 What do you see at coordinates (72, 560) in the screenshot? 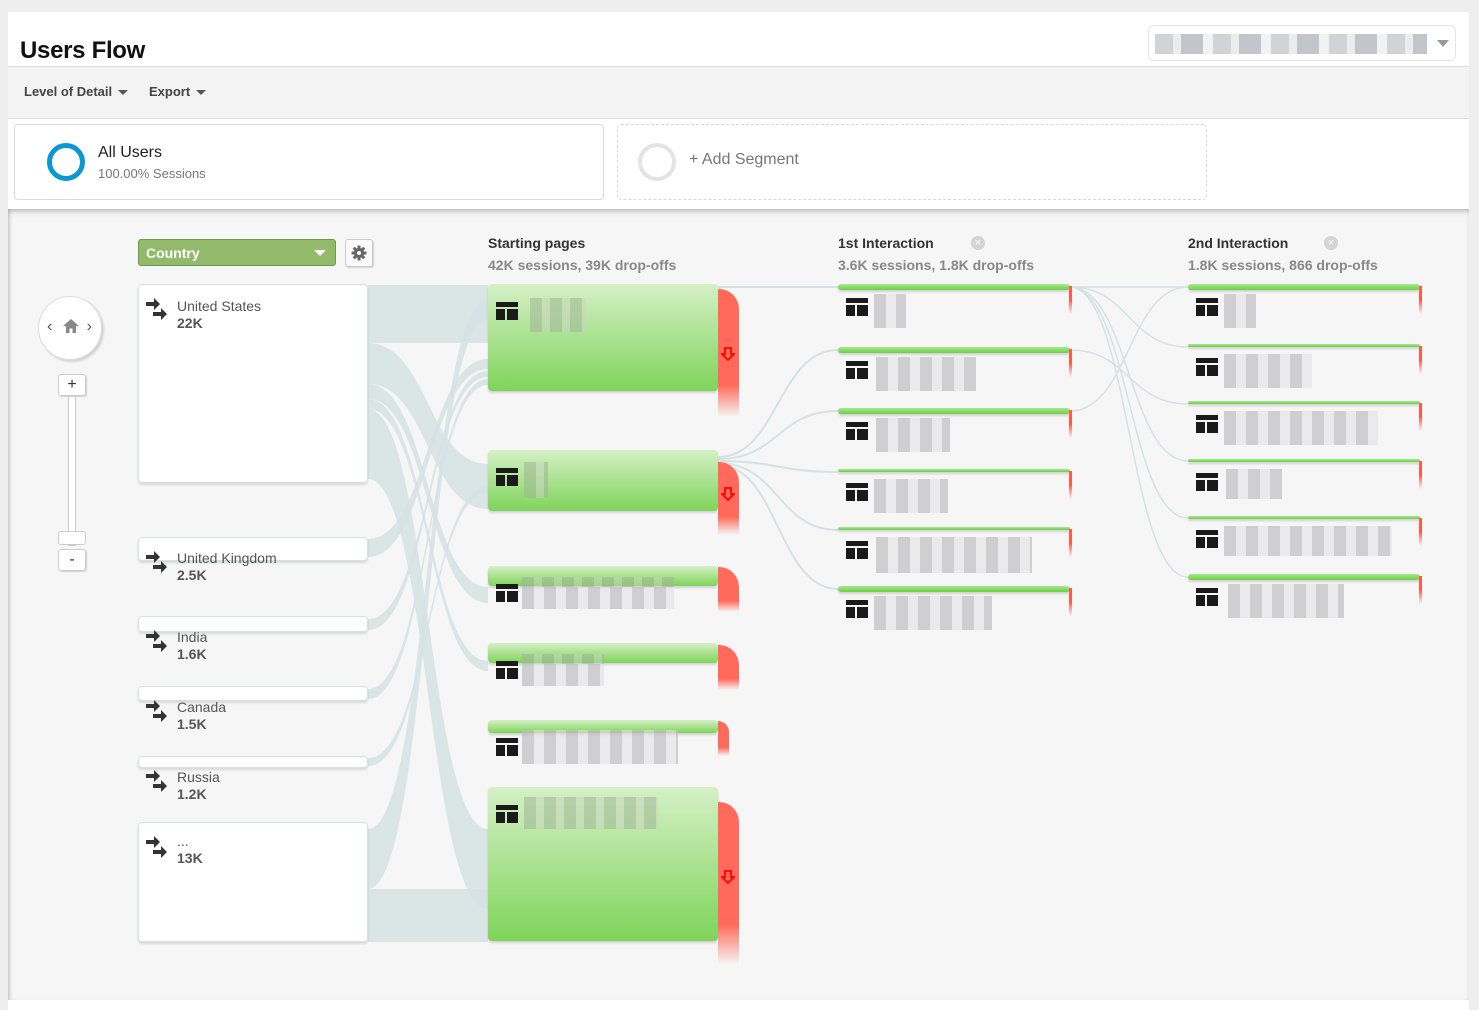
I see `zoom-out-button: -` at bounding box center [72, 560].